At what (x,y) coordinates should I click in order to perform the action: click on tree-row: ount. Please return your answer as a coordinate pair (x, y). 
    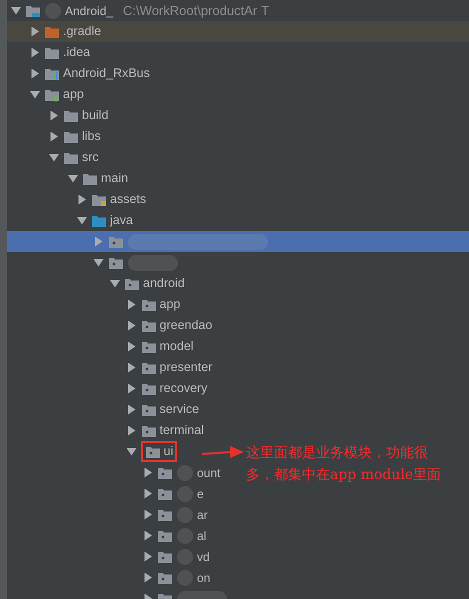
    Looking at the image, I should click on (115, 472).